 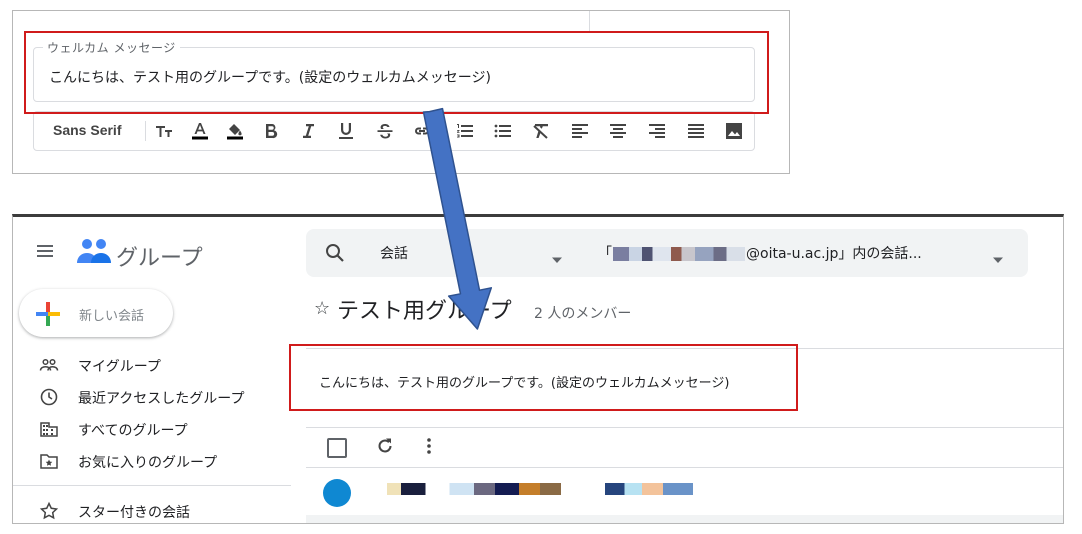 I want to click on callout-arrow, so click(x=457, y=218).